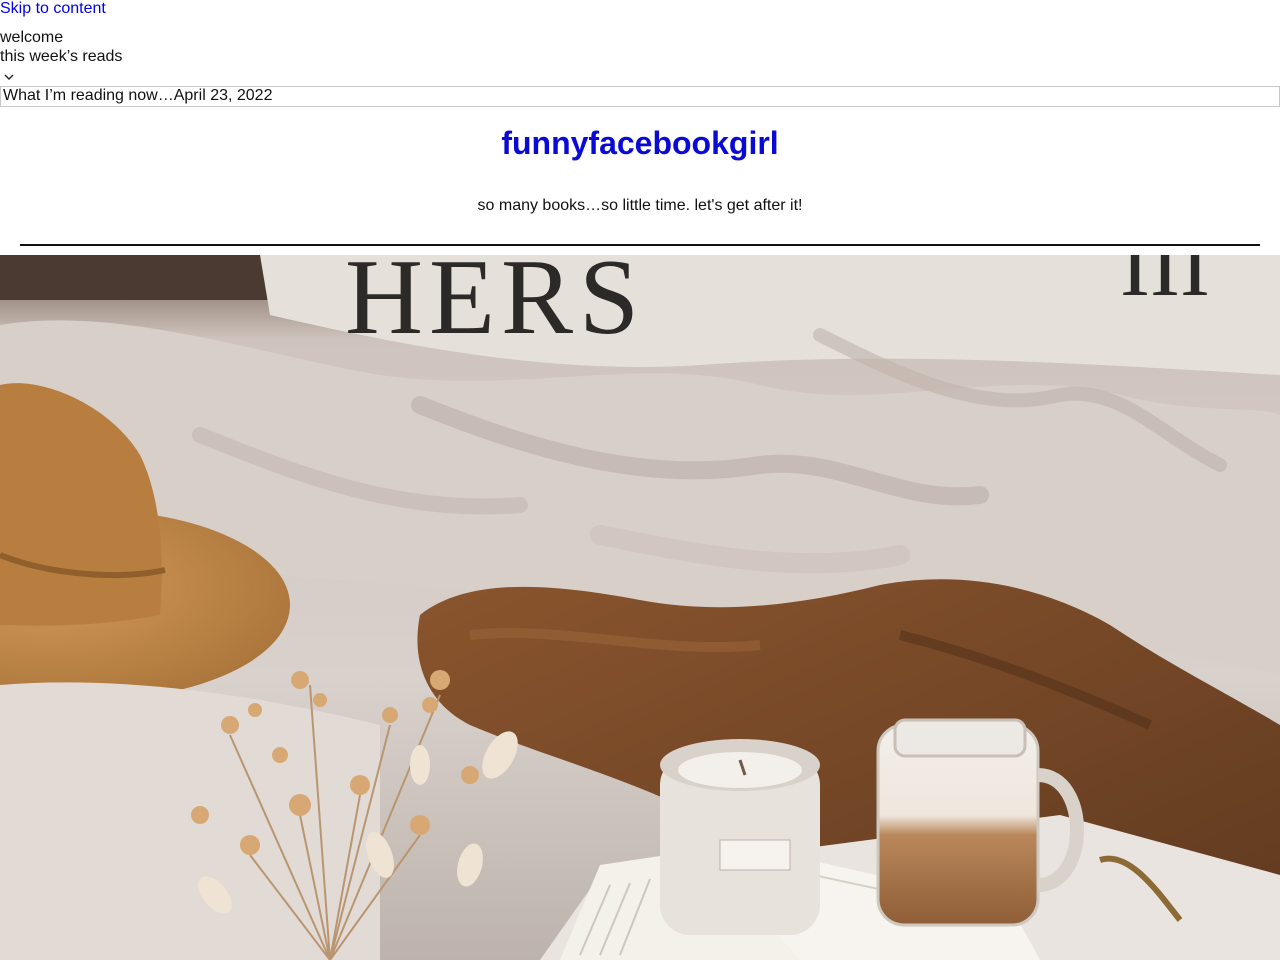  Describe the element at coordinates (137, 95) in the screenshot. I see `submenu-item-reading-now: What I’m reading now…April 23, 2022` at that location.